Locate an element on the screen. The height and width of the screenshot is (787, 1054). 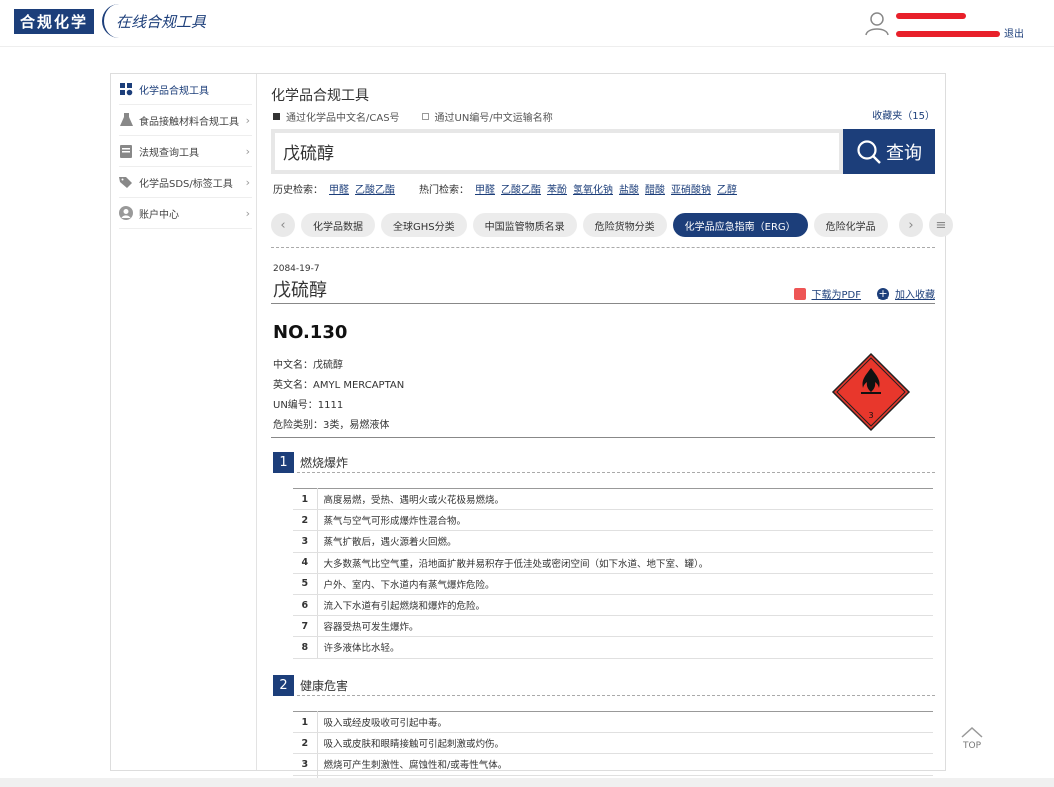
page-title: 化学品合规工具 is located at coordinates (320, 96).